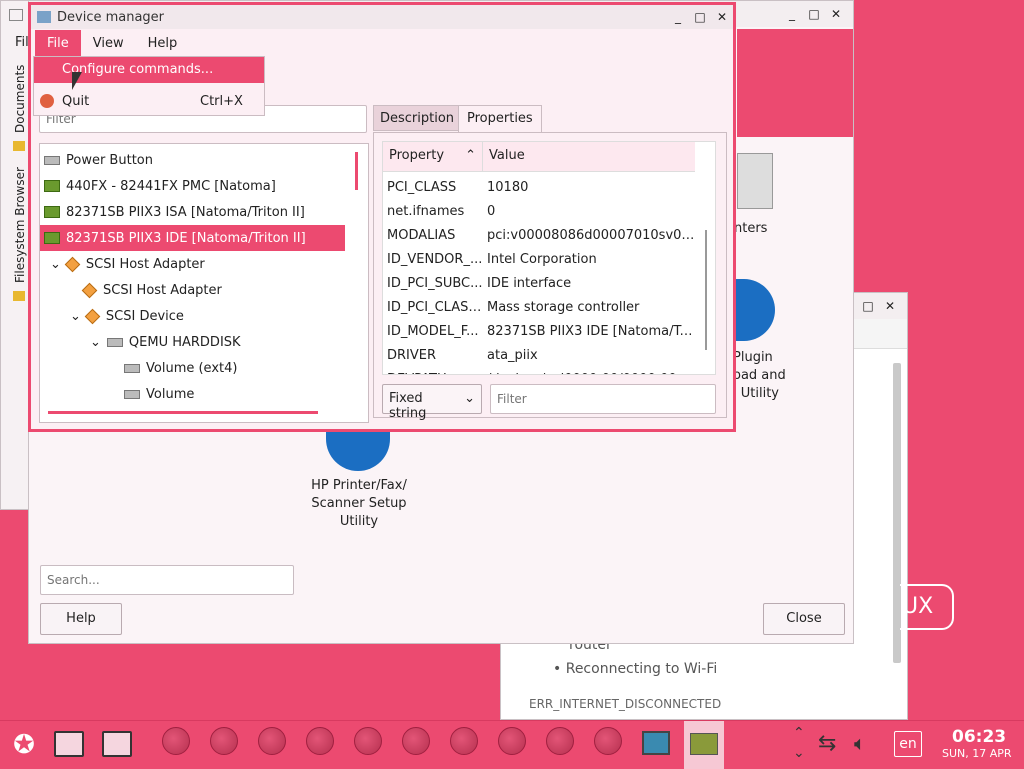  I want to click on hp-plugin-label: Plugin oad and l Utility, so click(759, 376).